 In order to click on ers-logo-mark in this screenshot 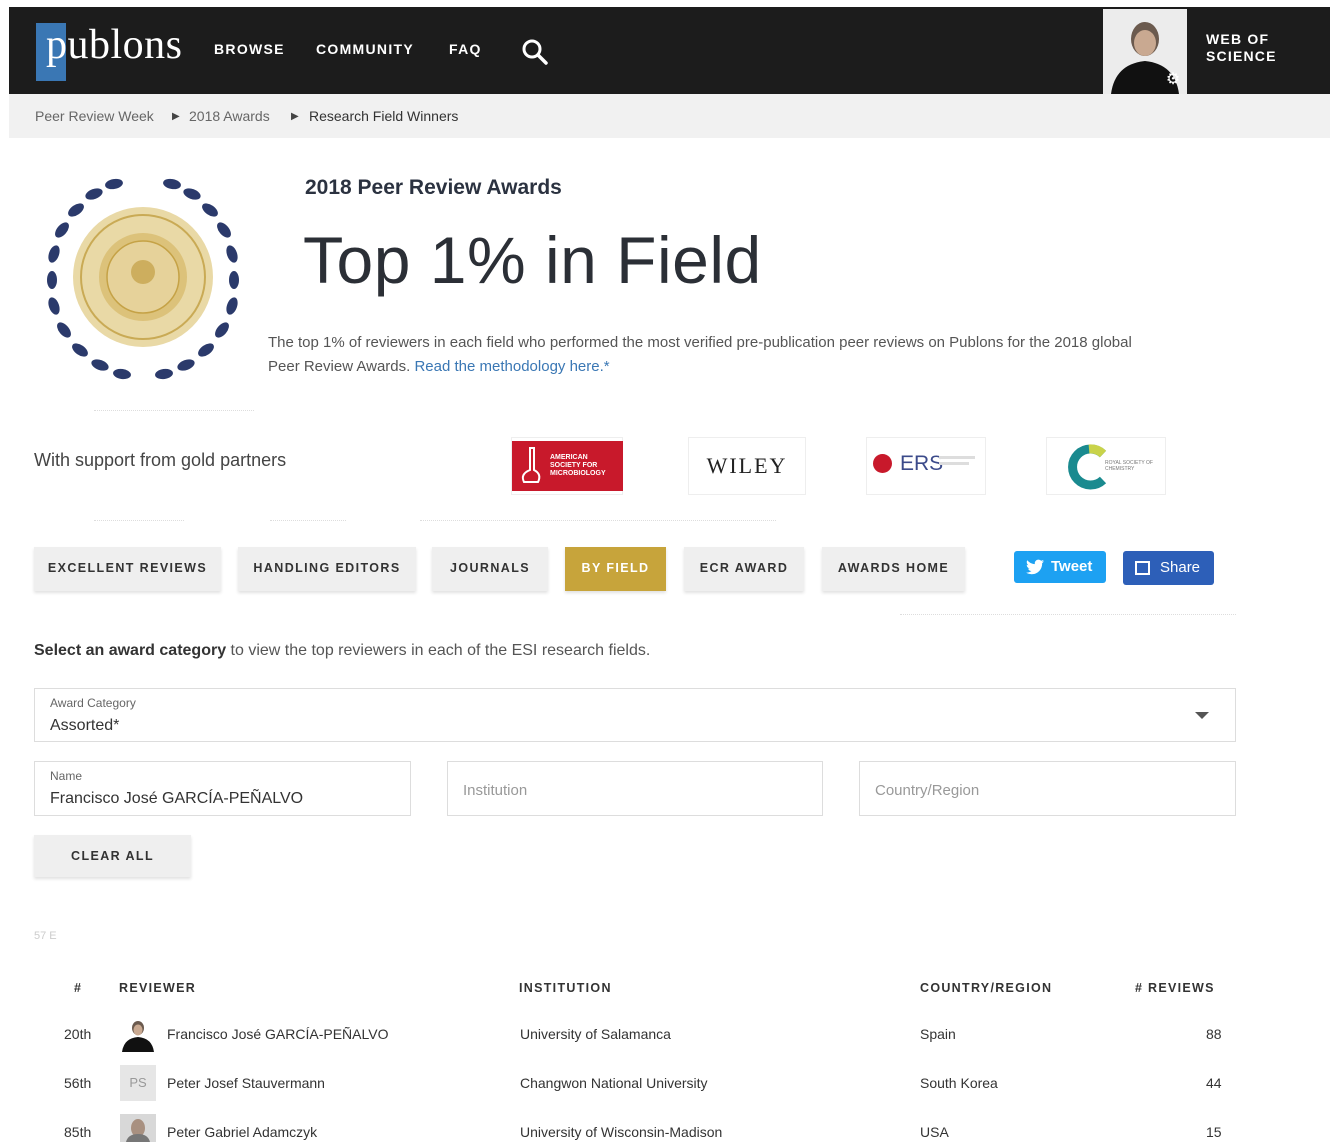, I will do `click(882, 463)`.